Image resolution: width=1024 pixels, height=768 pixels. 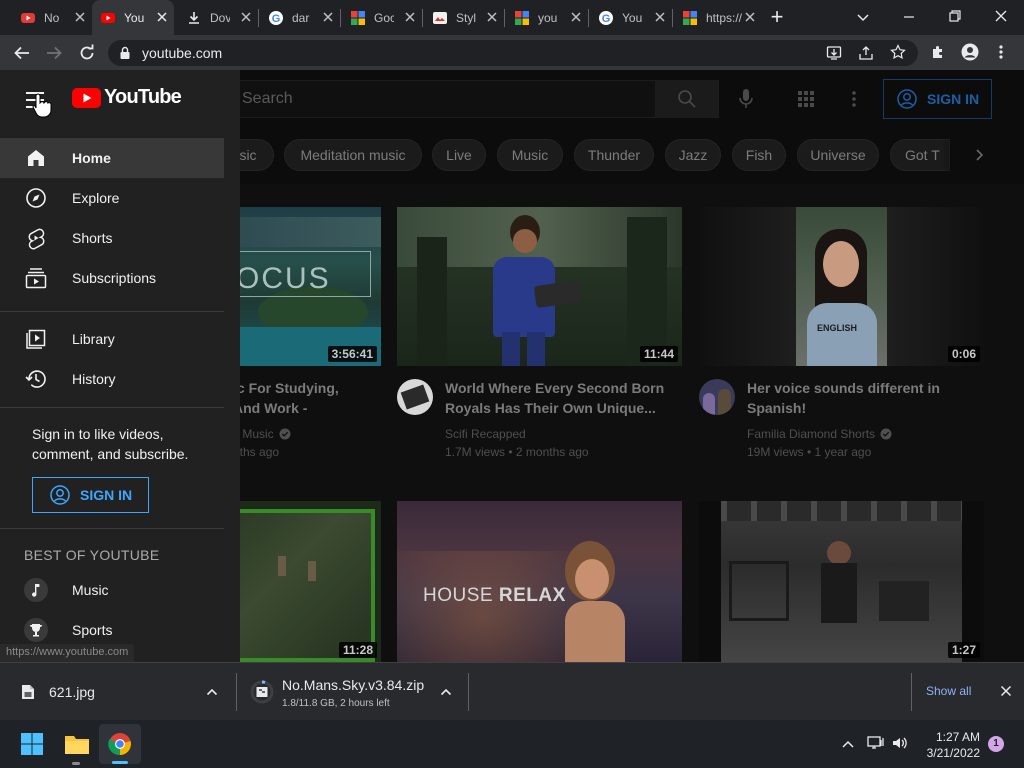 What do you see at coordinates (693, 155) in the screenshot?
I see `chip: Jazz` at bounding box center [693, 155].